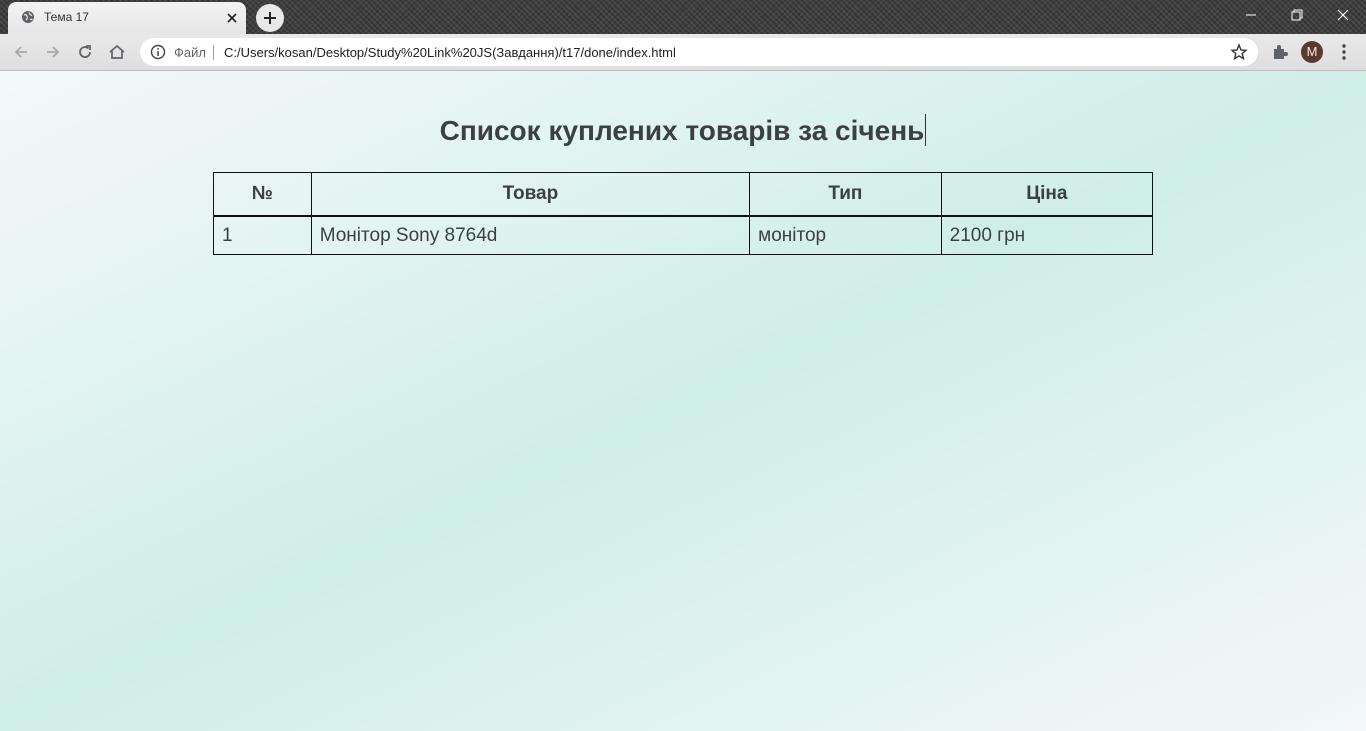 Image resolution: width=1366 pixels, height=731 pixels. I want to click on text-caret, so click(926, 130).